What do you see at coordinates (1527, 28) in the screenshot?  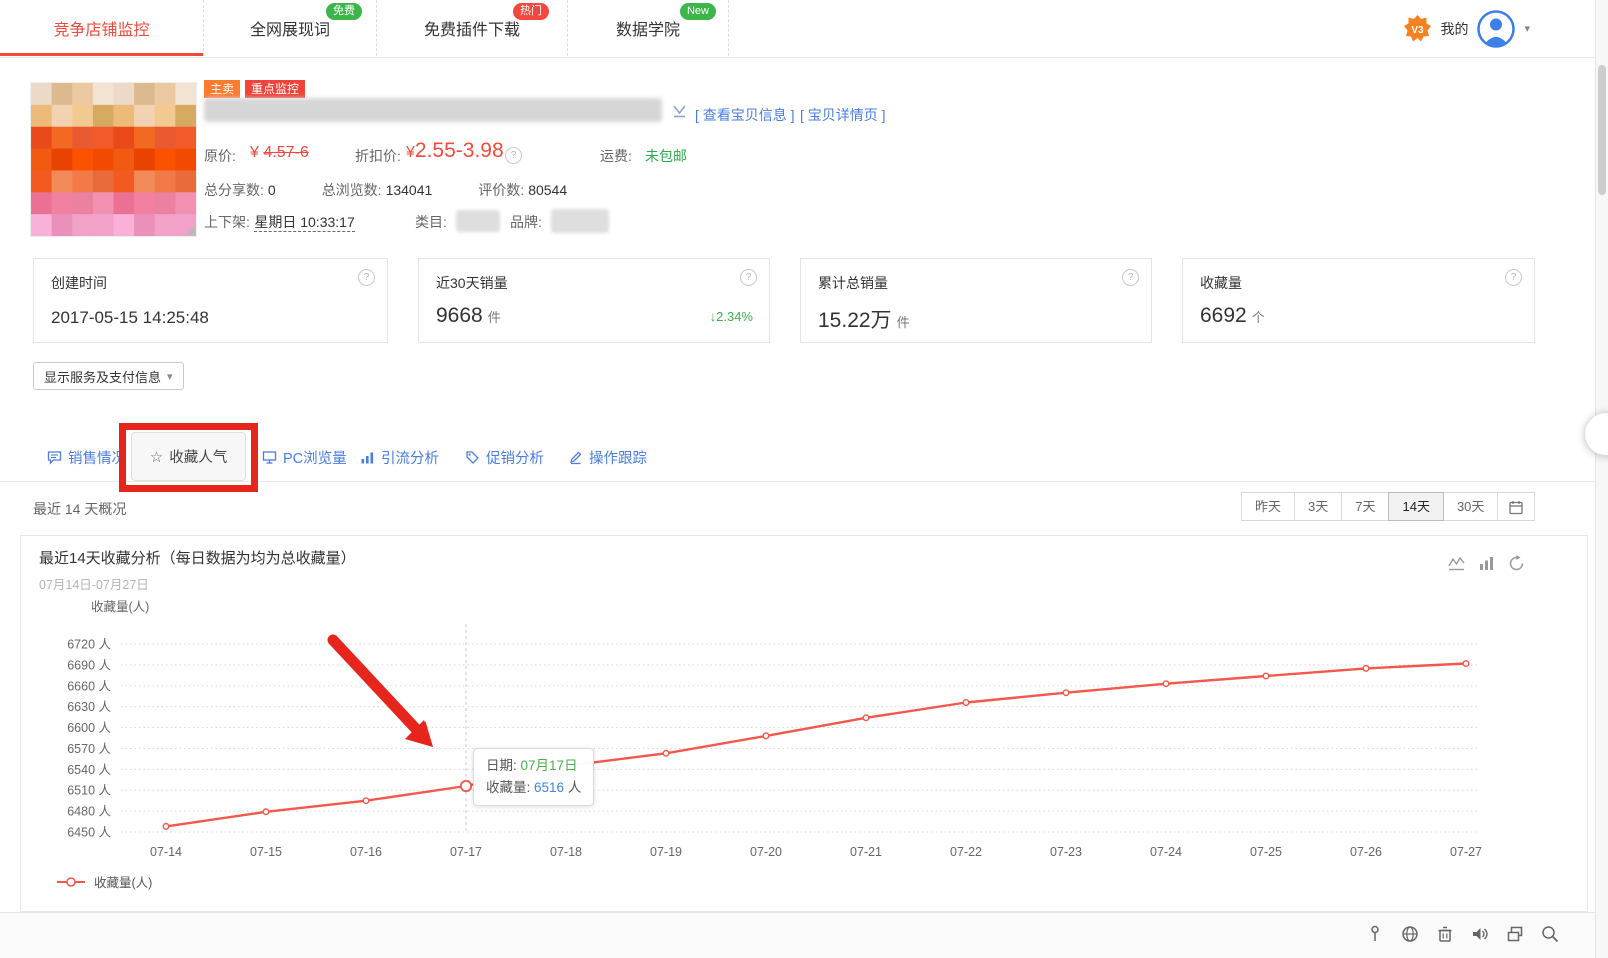 I see `account-caret-icon: ▾` at bounding box center [1527, 28].